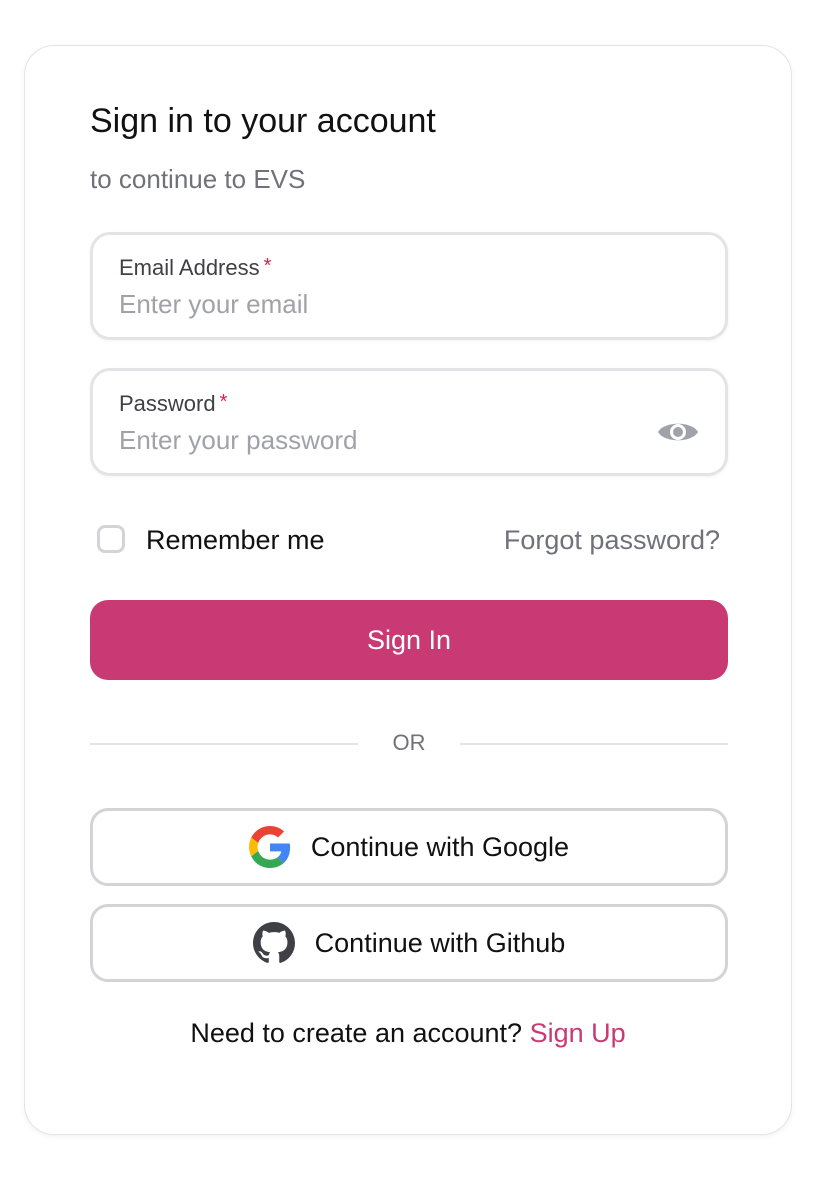 The width and height of the screenshot is (818, 1202). I want to click on signup-prompt: Need to create an account? Sign Up, so click(408, 1033).